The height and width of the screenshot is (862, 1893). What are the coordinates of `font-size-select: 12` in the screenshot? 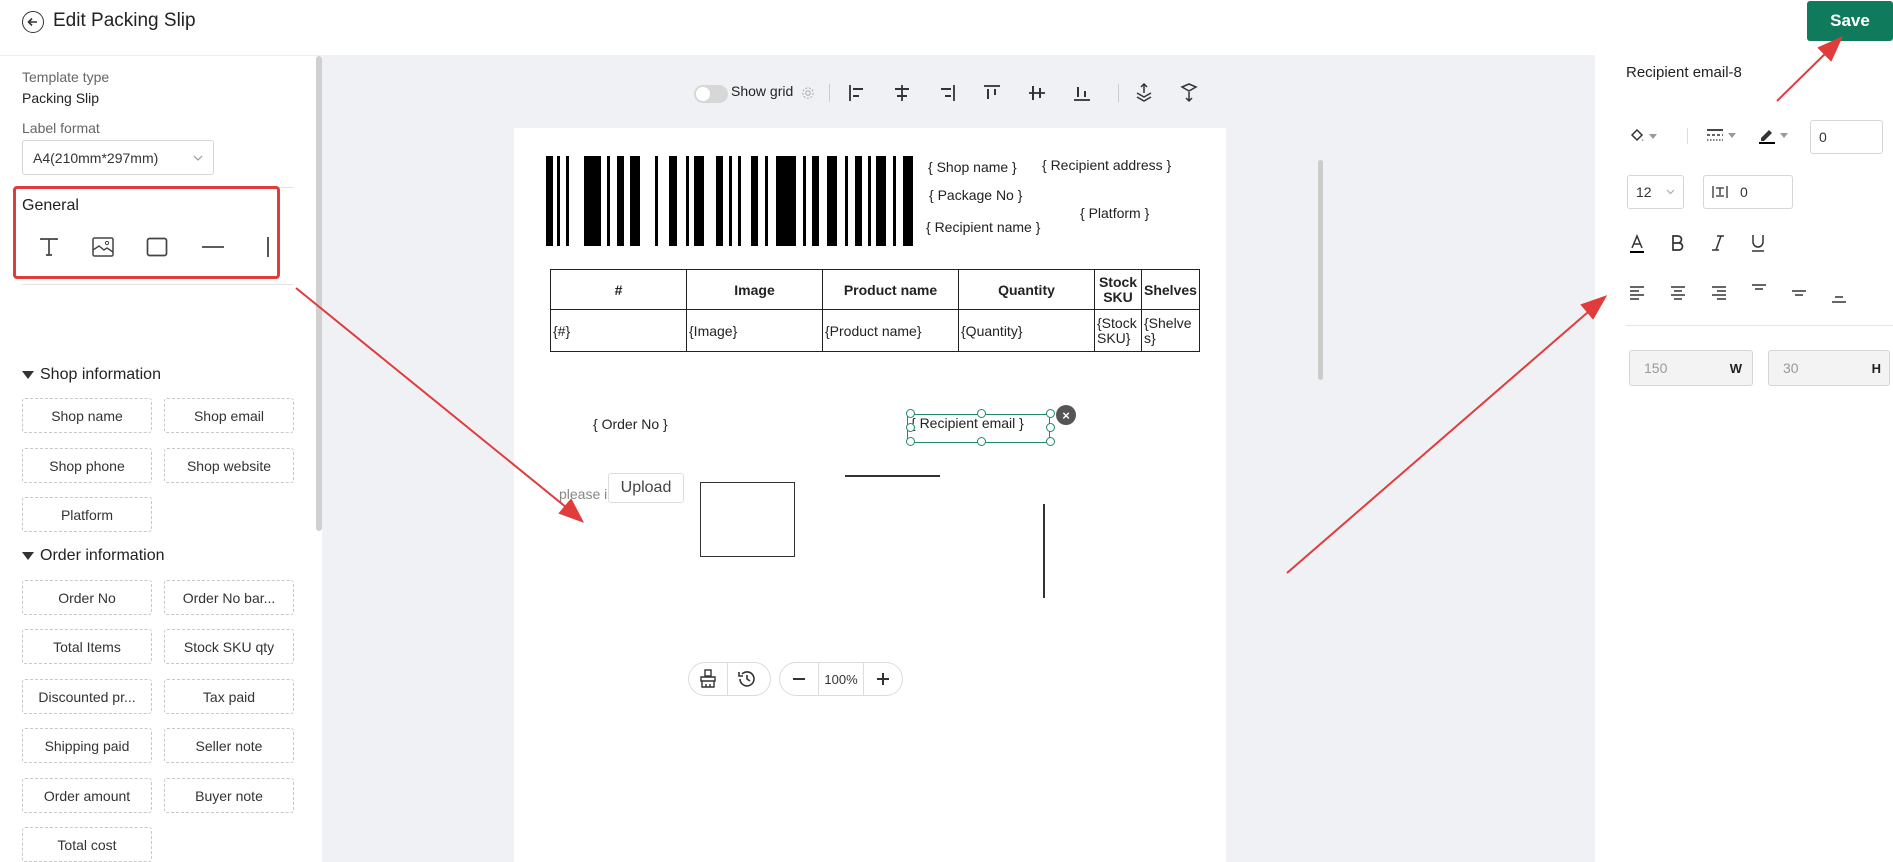 It's located at (1655, 192).